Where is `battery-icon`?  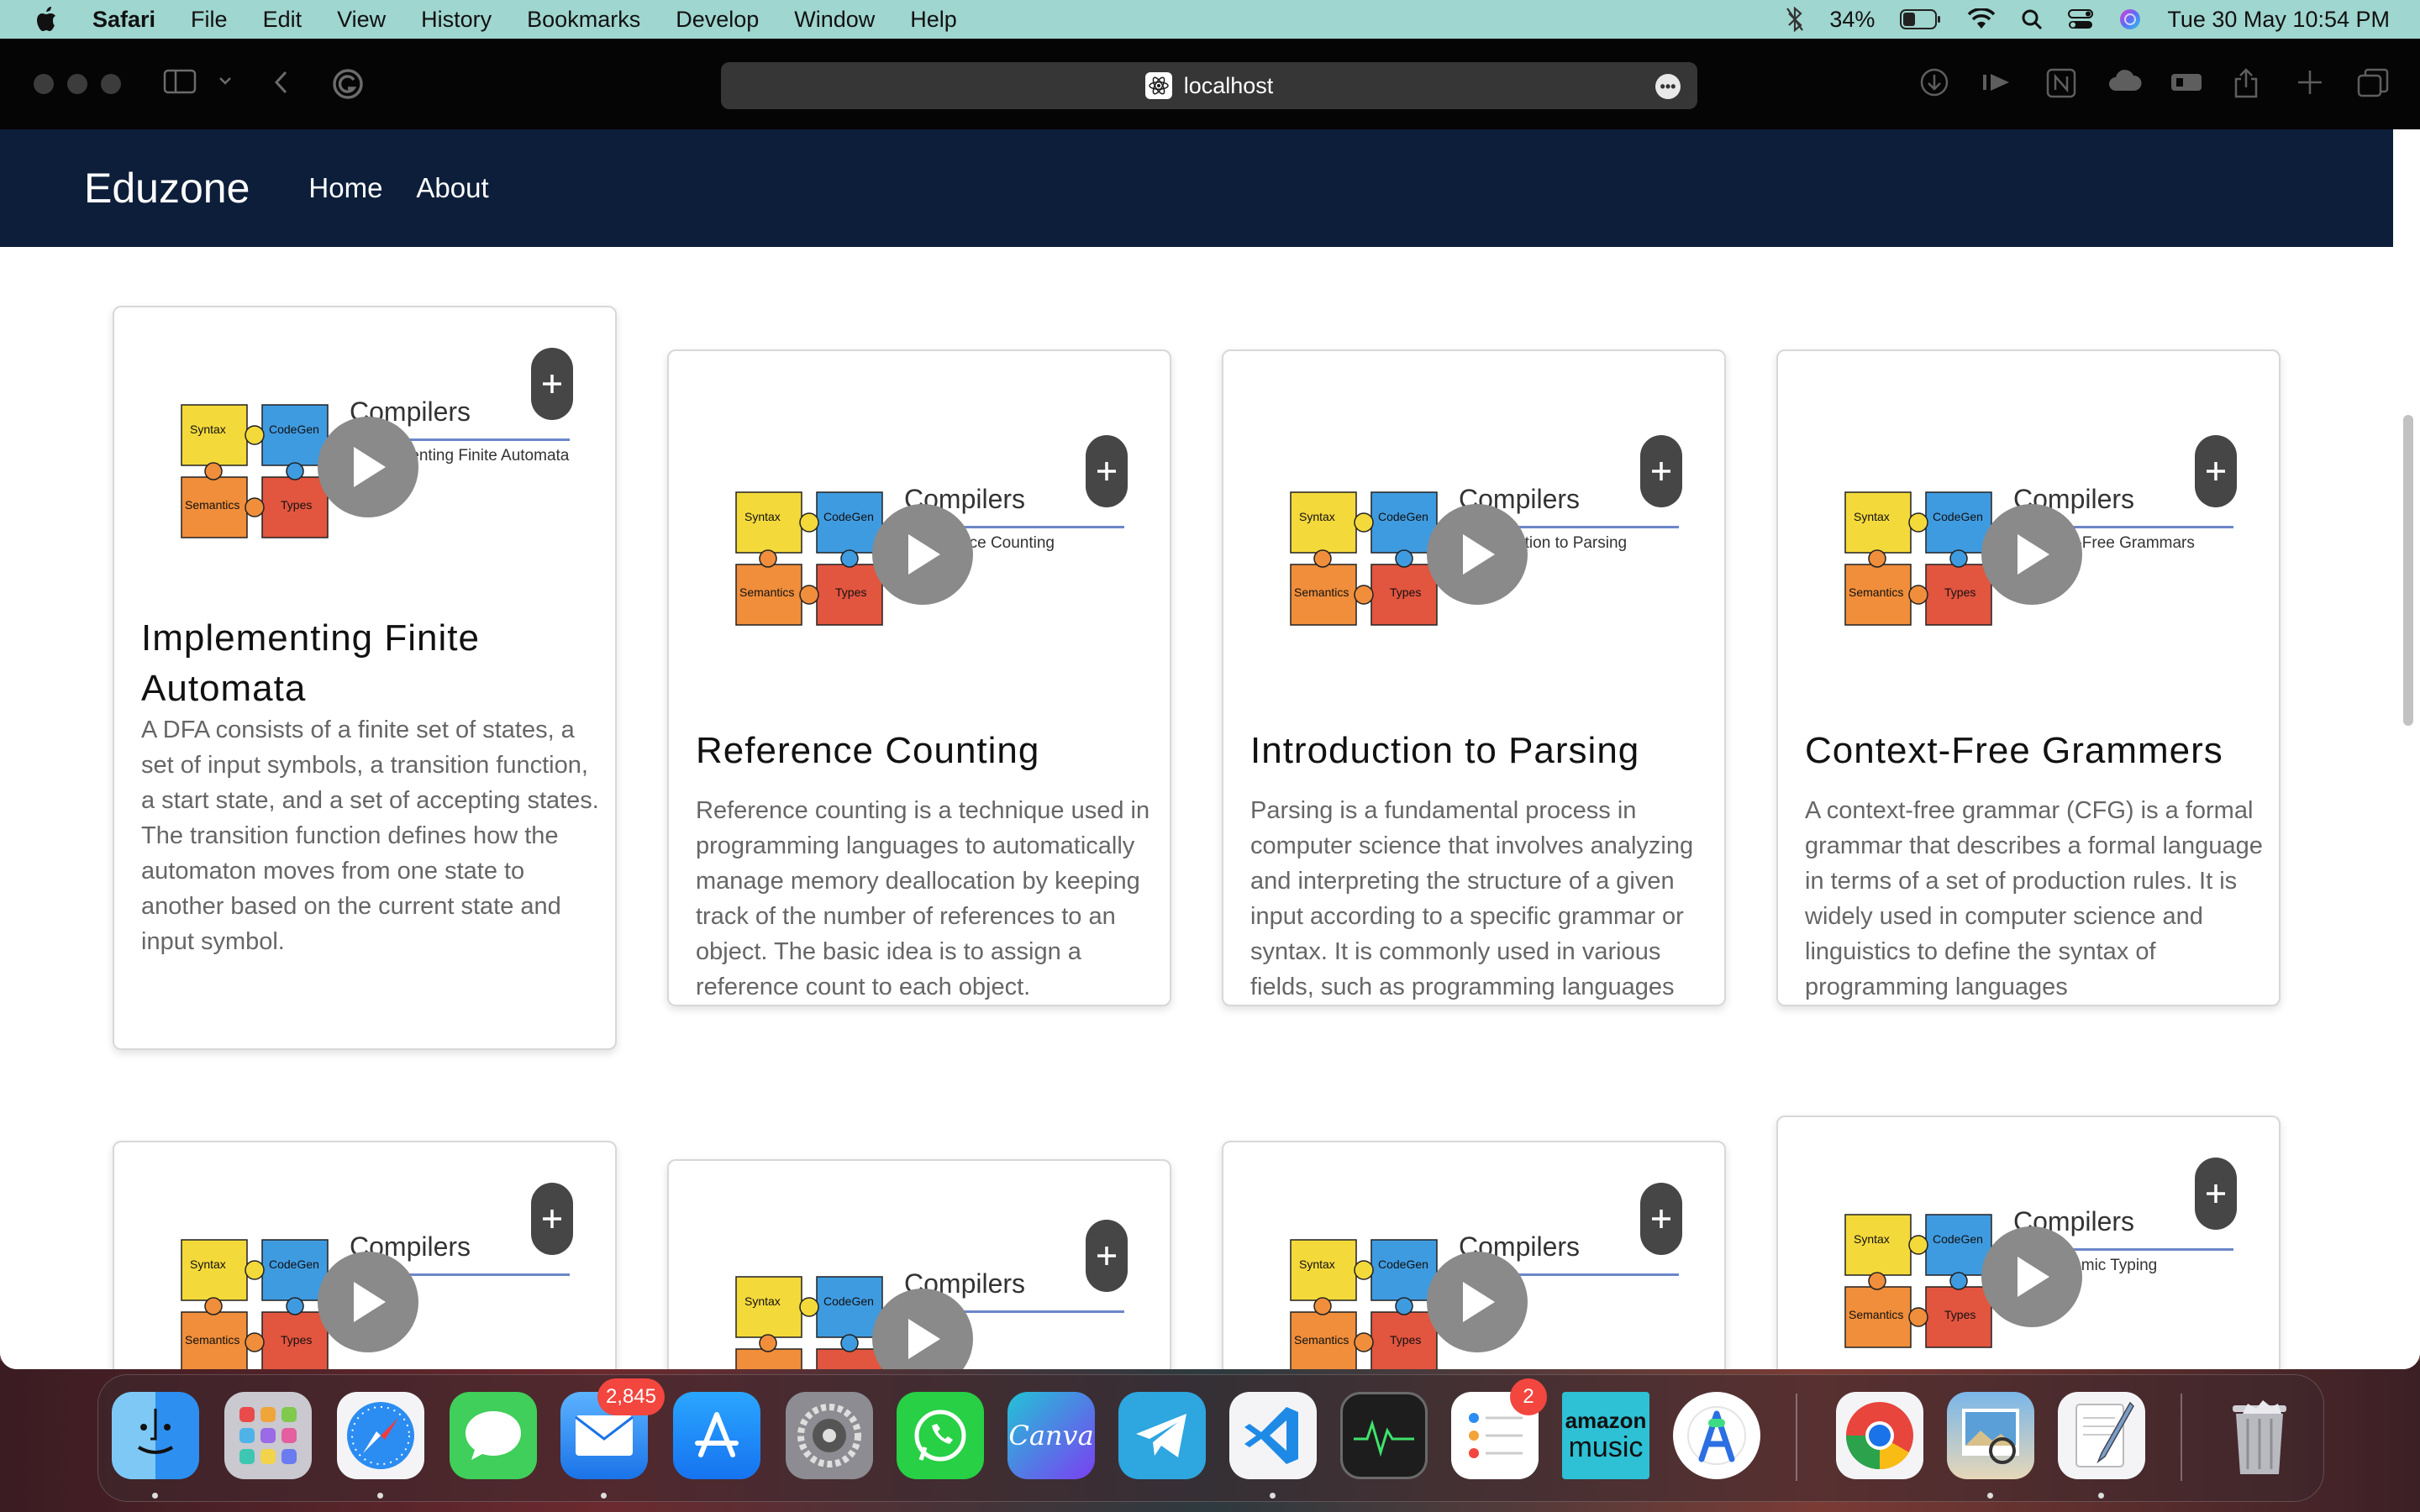 battery-icon is located at coordinates (1921, 19).